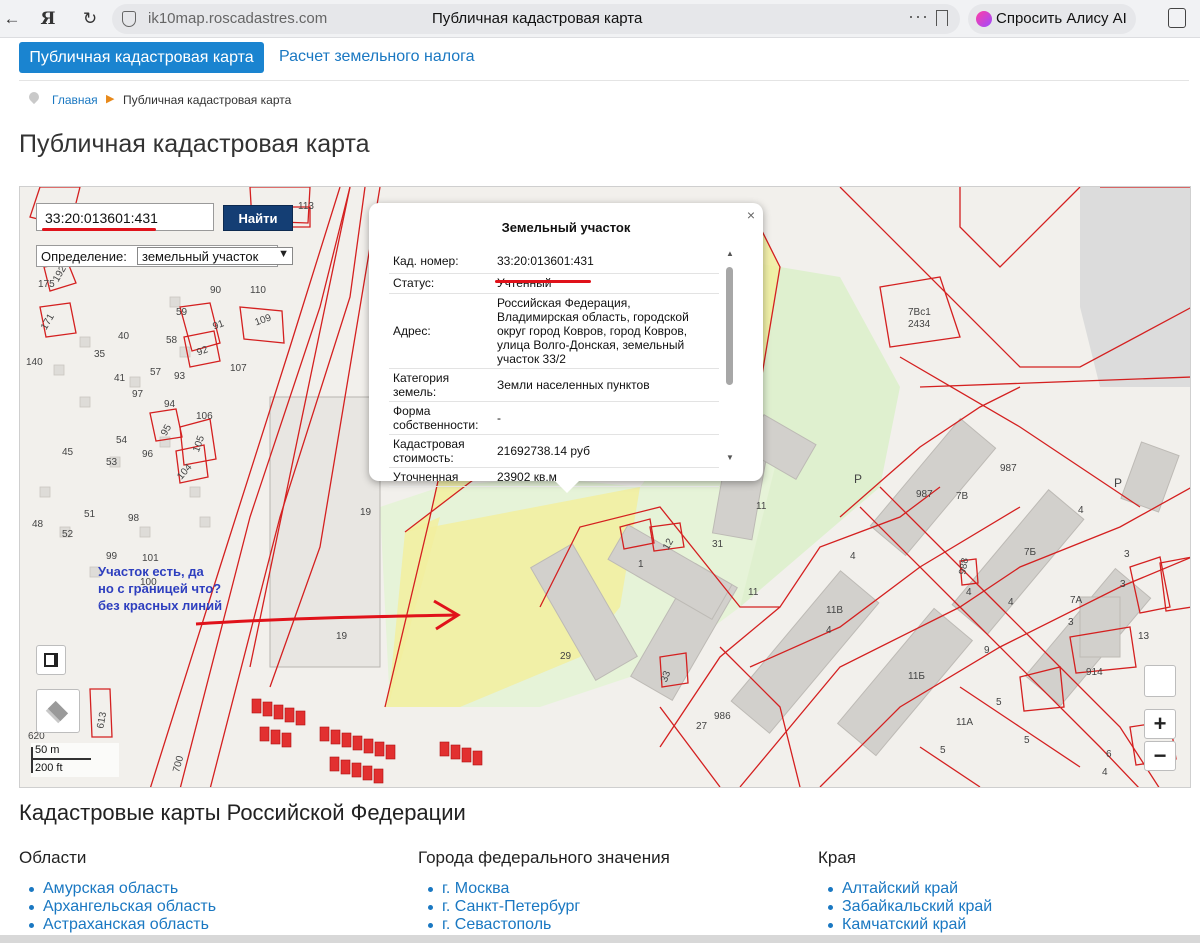 This screenshot has height=943, width=1200. What do you see at coordinates (1160, 756) in the screenshot?
I see `zoom-out-button: −` at bounding box center [1160, 756].